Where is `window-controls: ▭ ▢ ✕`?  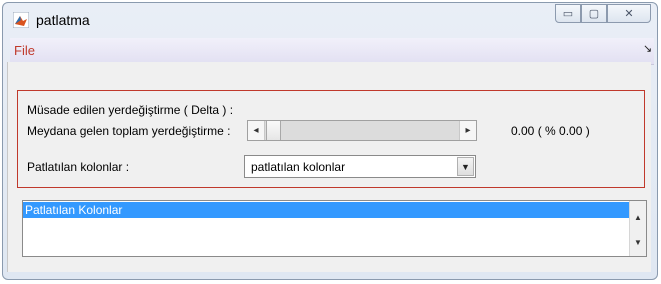 window-controls: ▭ ▢ ✕ is located at coordinates (603, 14).